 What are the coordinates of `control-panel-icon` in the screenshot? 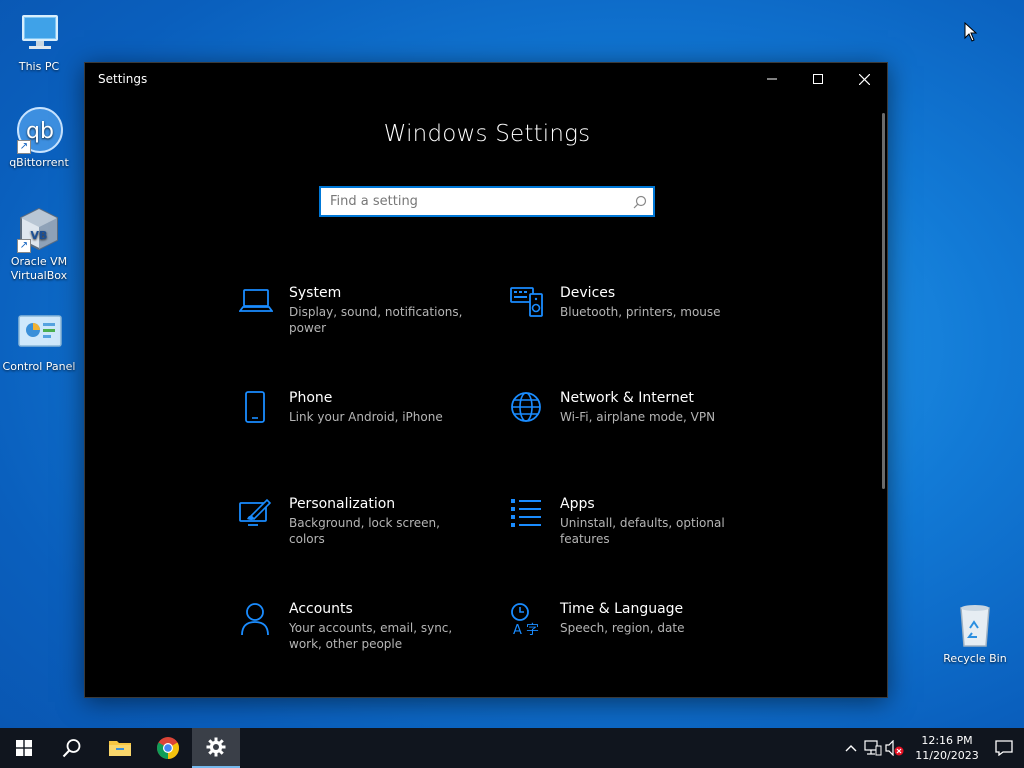 It's located at (39, 334).